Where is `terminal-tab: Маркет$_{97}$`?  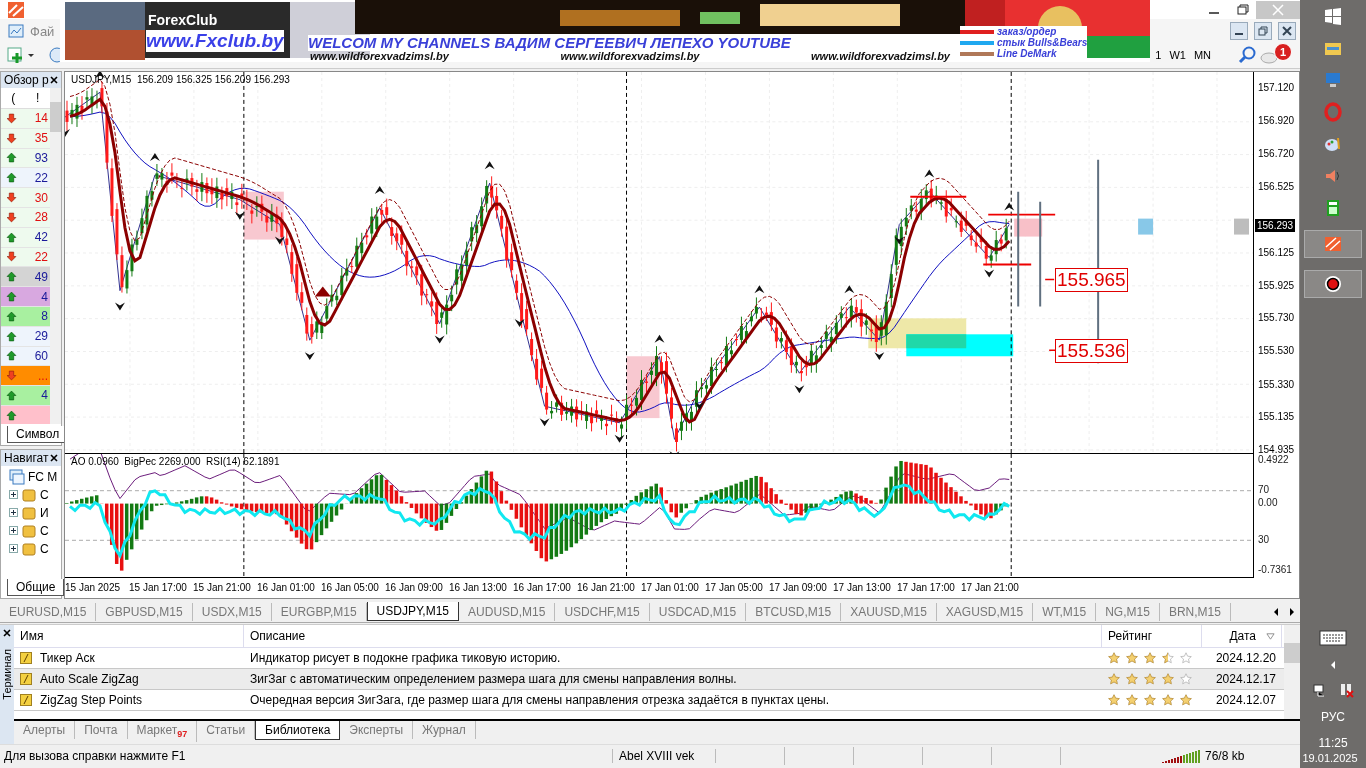 terminal-tab: Маркет$_{97}$ is located at coordinates (162, 731).